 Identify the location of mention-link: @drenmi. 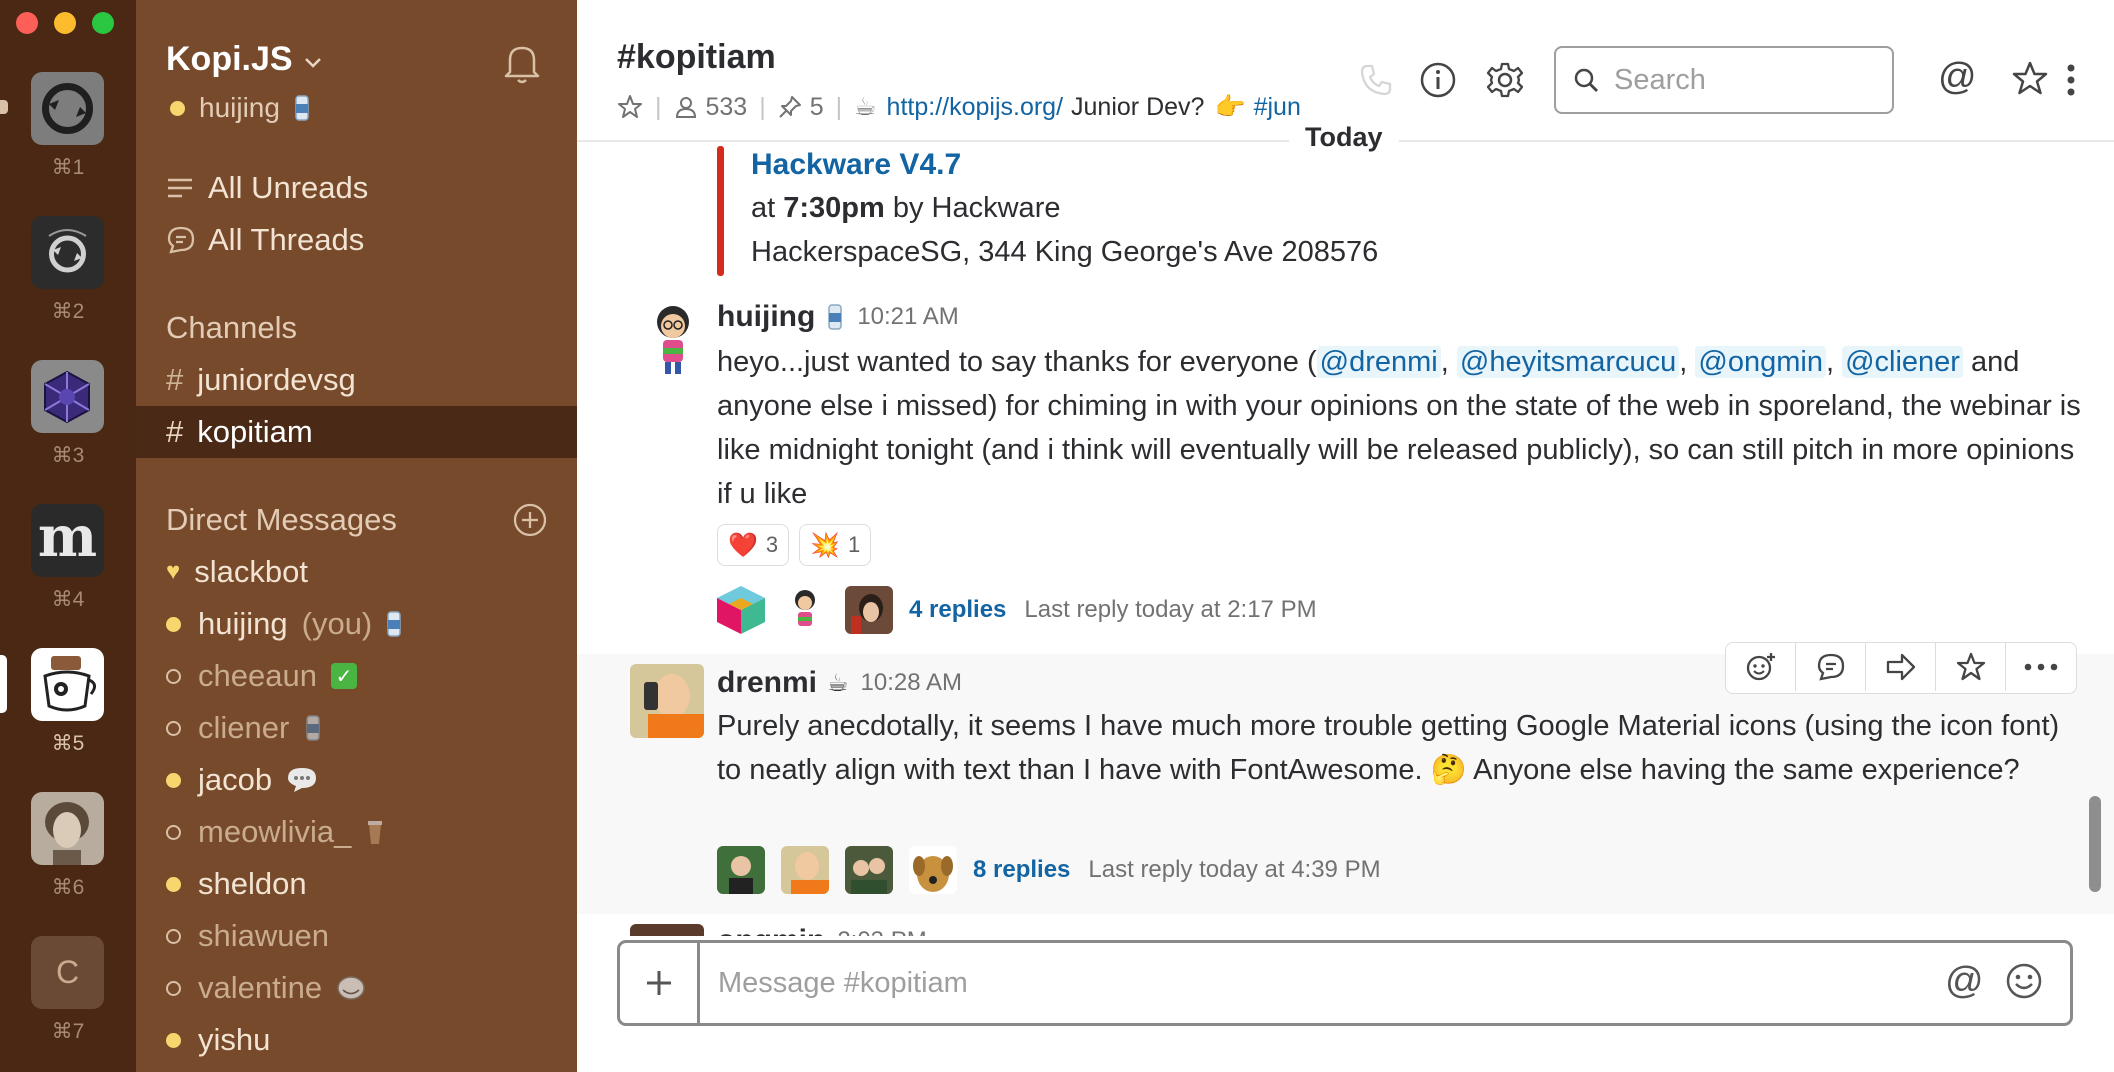
(1378, 362).